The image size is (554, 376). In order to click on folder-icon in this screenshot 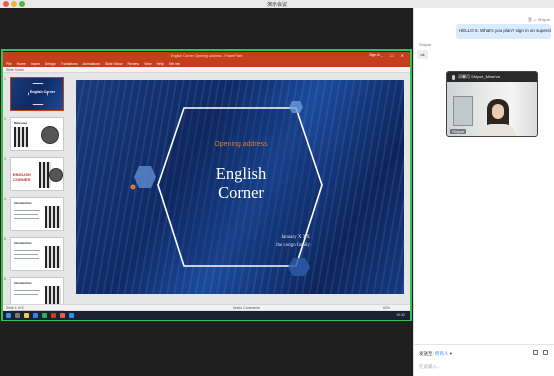, I will do `click(26, 315)`.